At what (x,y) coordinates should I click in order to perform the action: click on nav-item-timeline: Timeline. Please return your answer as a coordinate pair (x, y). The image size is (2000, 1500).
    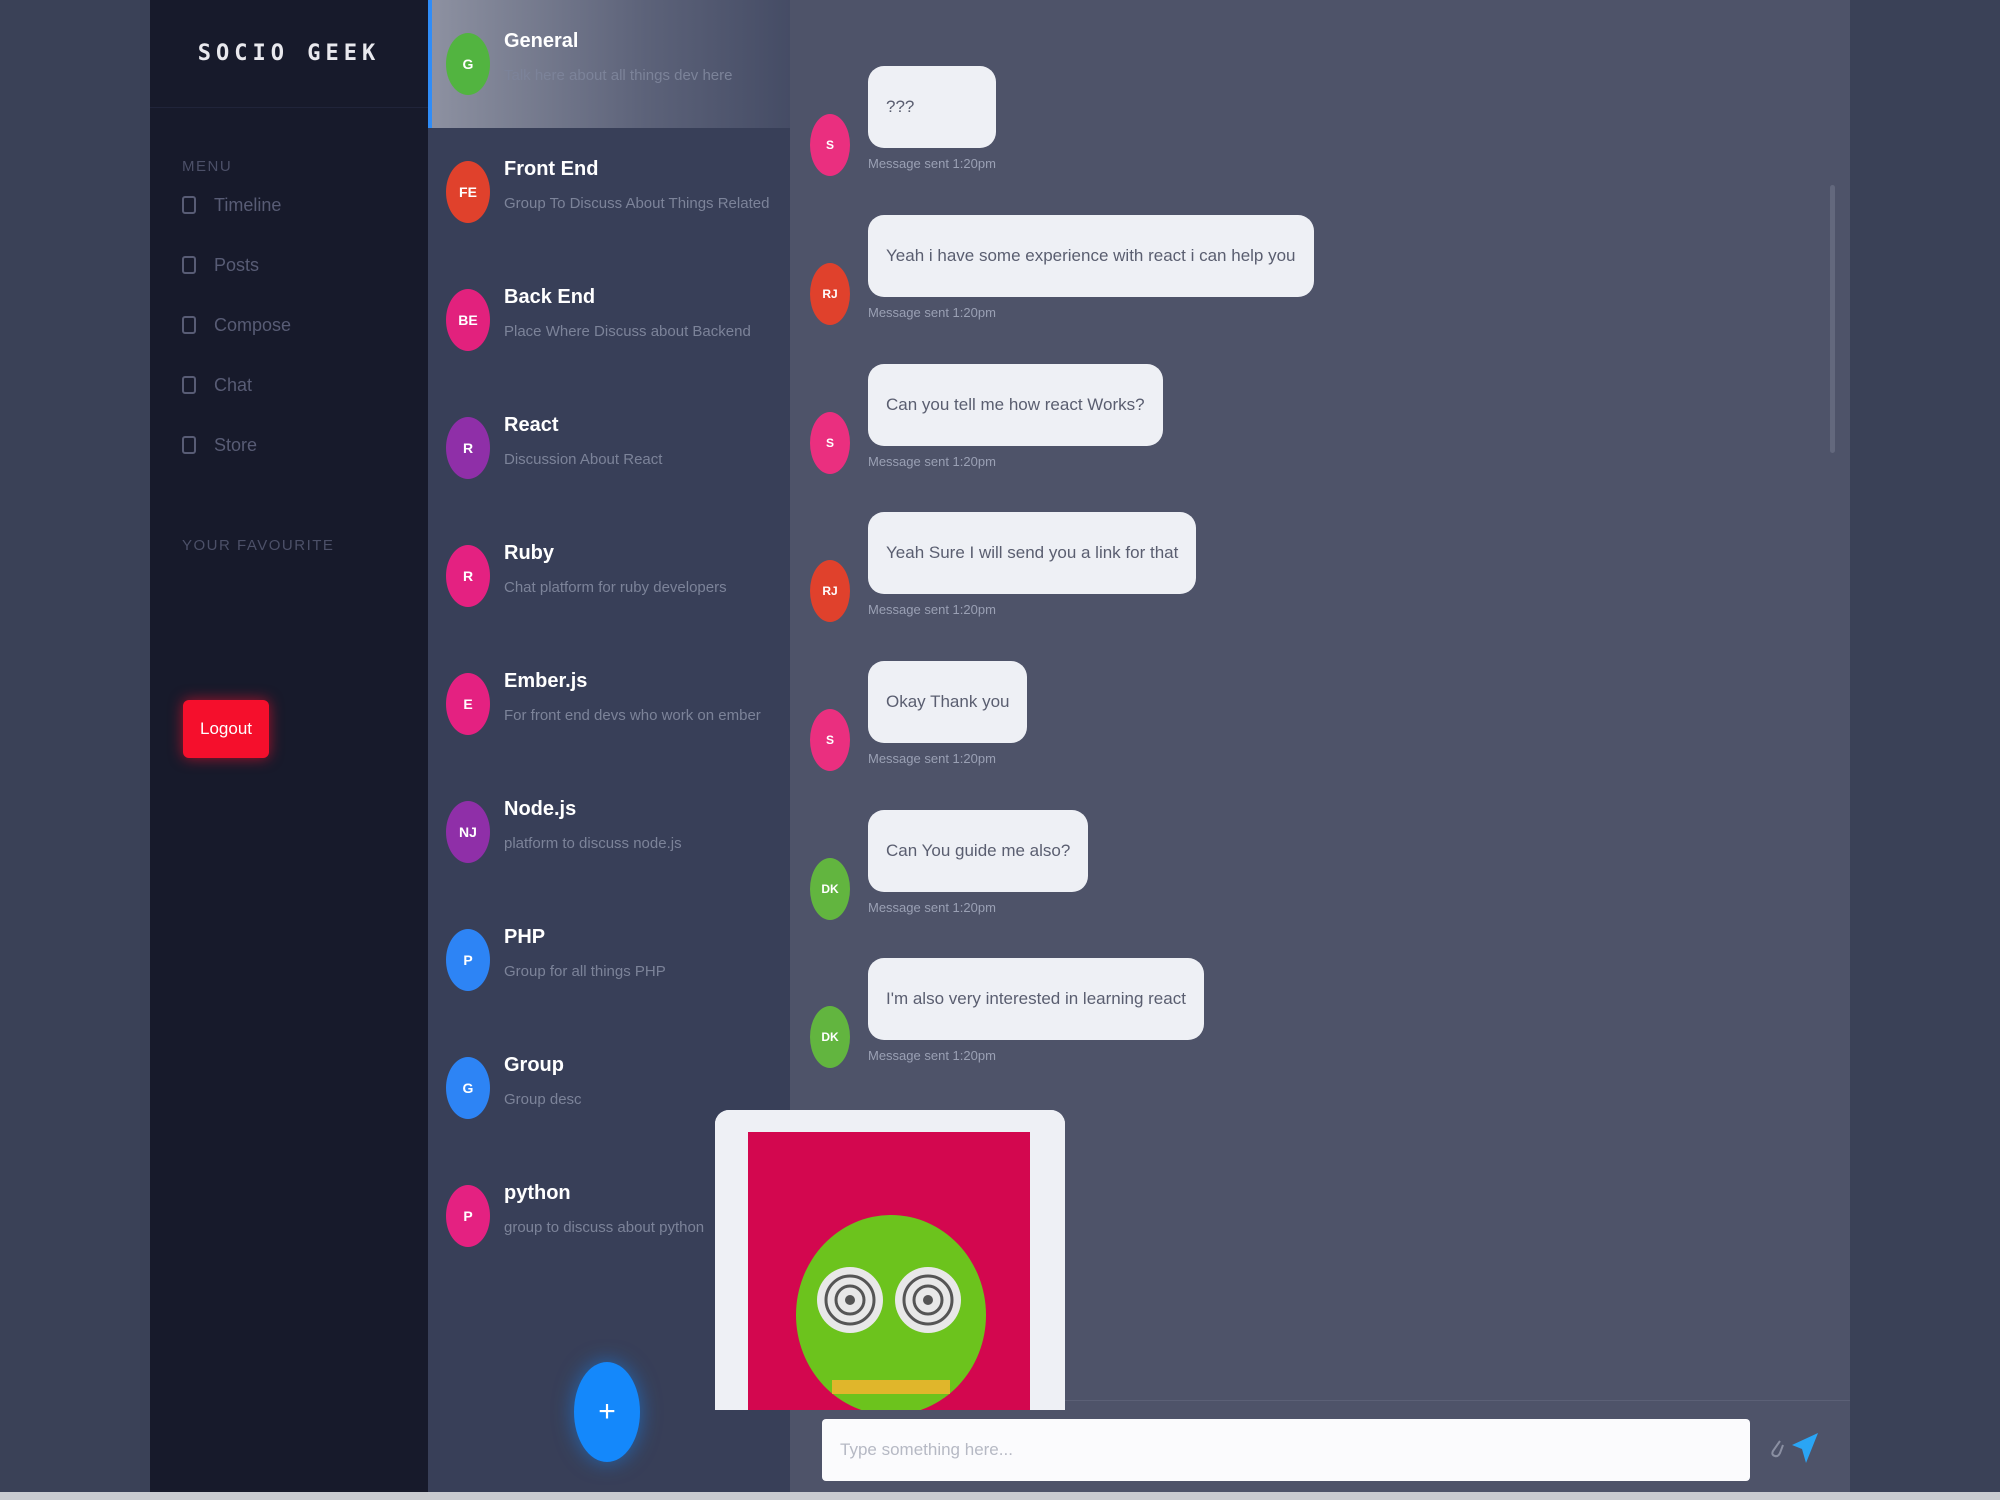
    Looking at the image, I should click on (289, 205).